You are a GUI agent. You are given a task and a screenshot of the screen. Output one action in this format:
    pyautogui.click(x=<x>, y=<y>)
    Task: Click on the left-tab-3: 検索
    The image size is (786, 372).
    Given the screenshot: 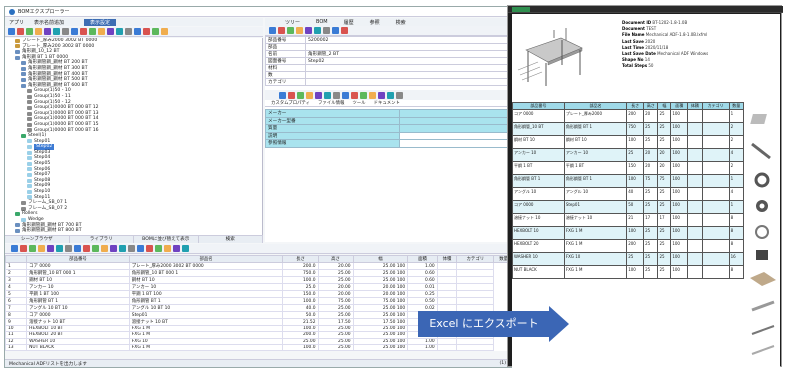 What is the action you would take?
    pyautogui.click(x=231, y=239)
    